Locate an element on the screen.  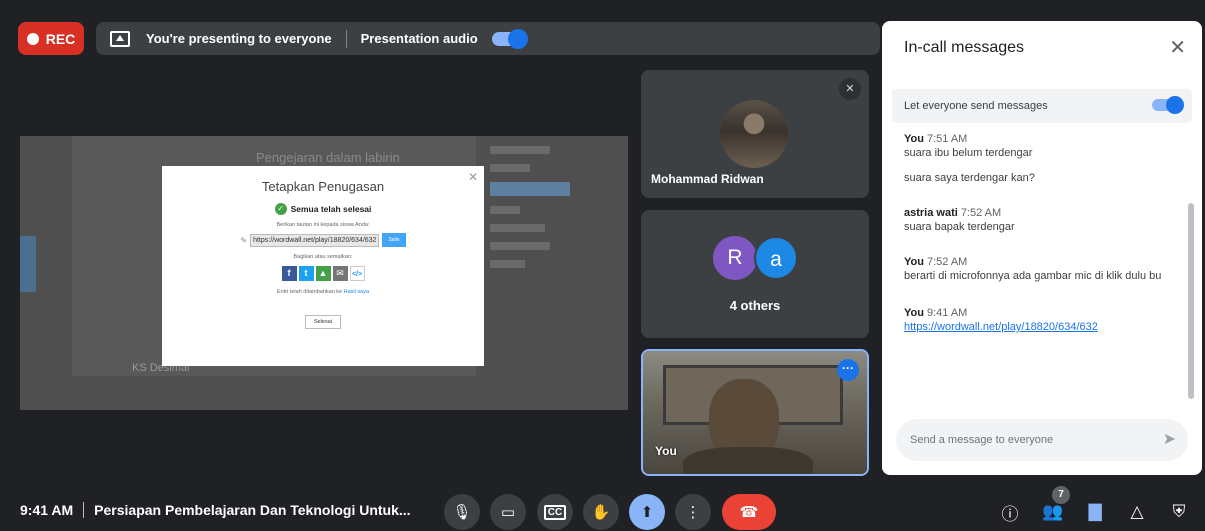
more-options-icon: ··· is located at coordinates (848, 370).